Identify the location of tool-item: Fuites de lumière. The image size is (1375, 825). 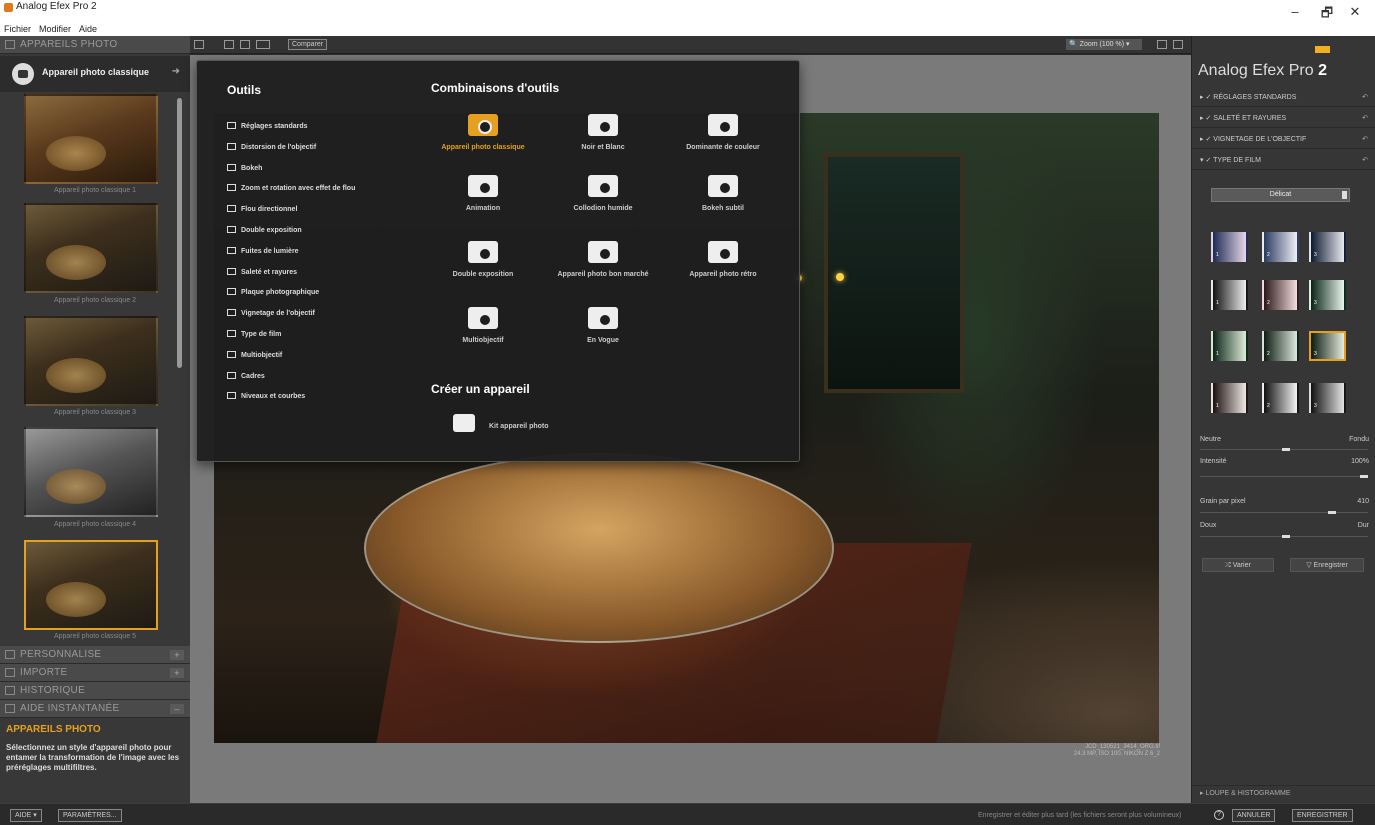
(263, 253).